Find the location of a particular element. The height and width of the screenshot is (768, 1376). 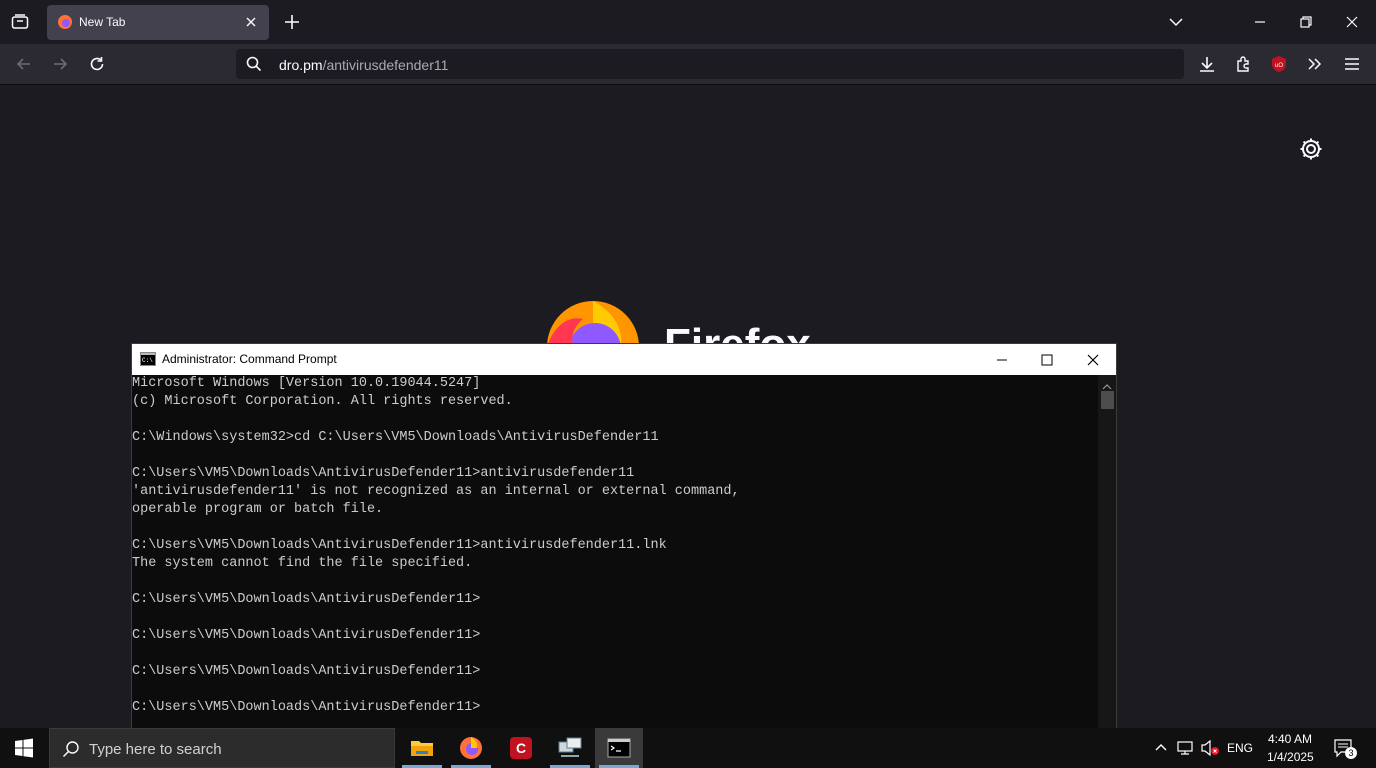

cmd-app-icon: C:\ is located at coordinates (148, 359).